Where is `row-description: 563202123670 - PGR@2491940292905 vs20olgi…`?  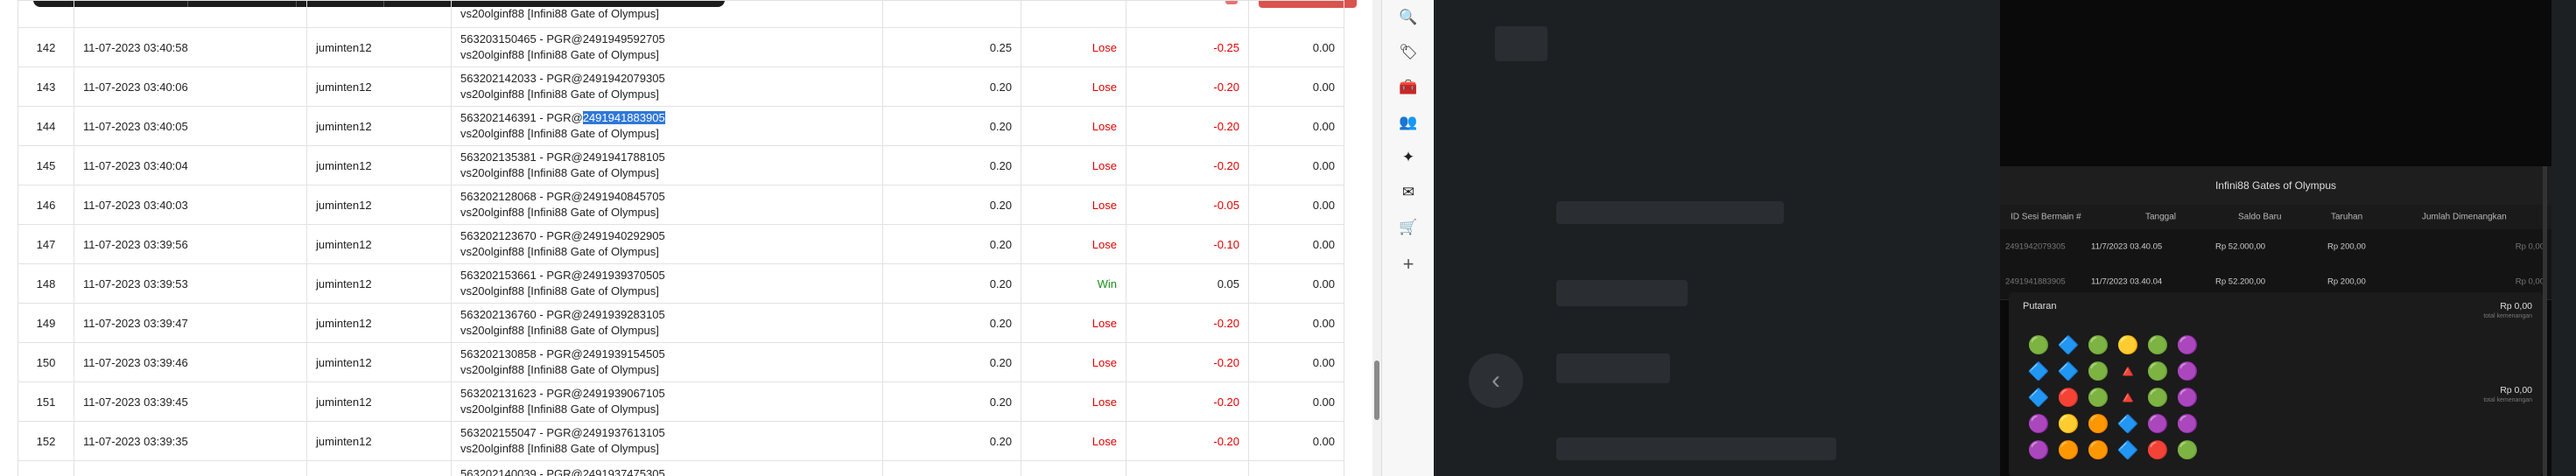
row-description: 563202123670 - PGR@2491940292905 vs20olgi… is located at coordinates (667, 244).